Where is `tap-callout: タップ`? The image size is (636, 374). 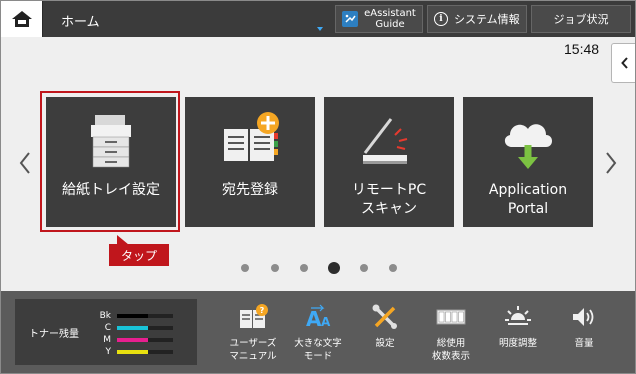
tap-callout: タップ is located at coordinates (139, 255).